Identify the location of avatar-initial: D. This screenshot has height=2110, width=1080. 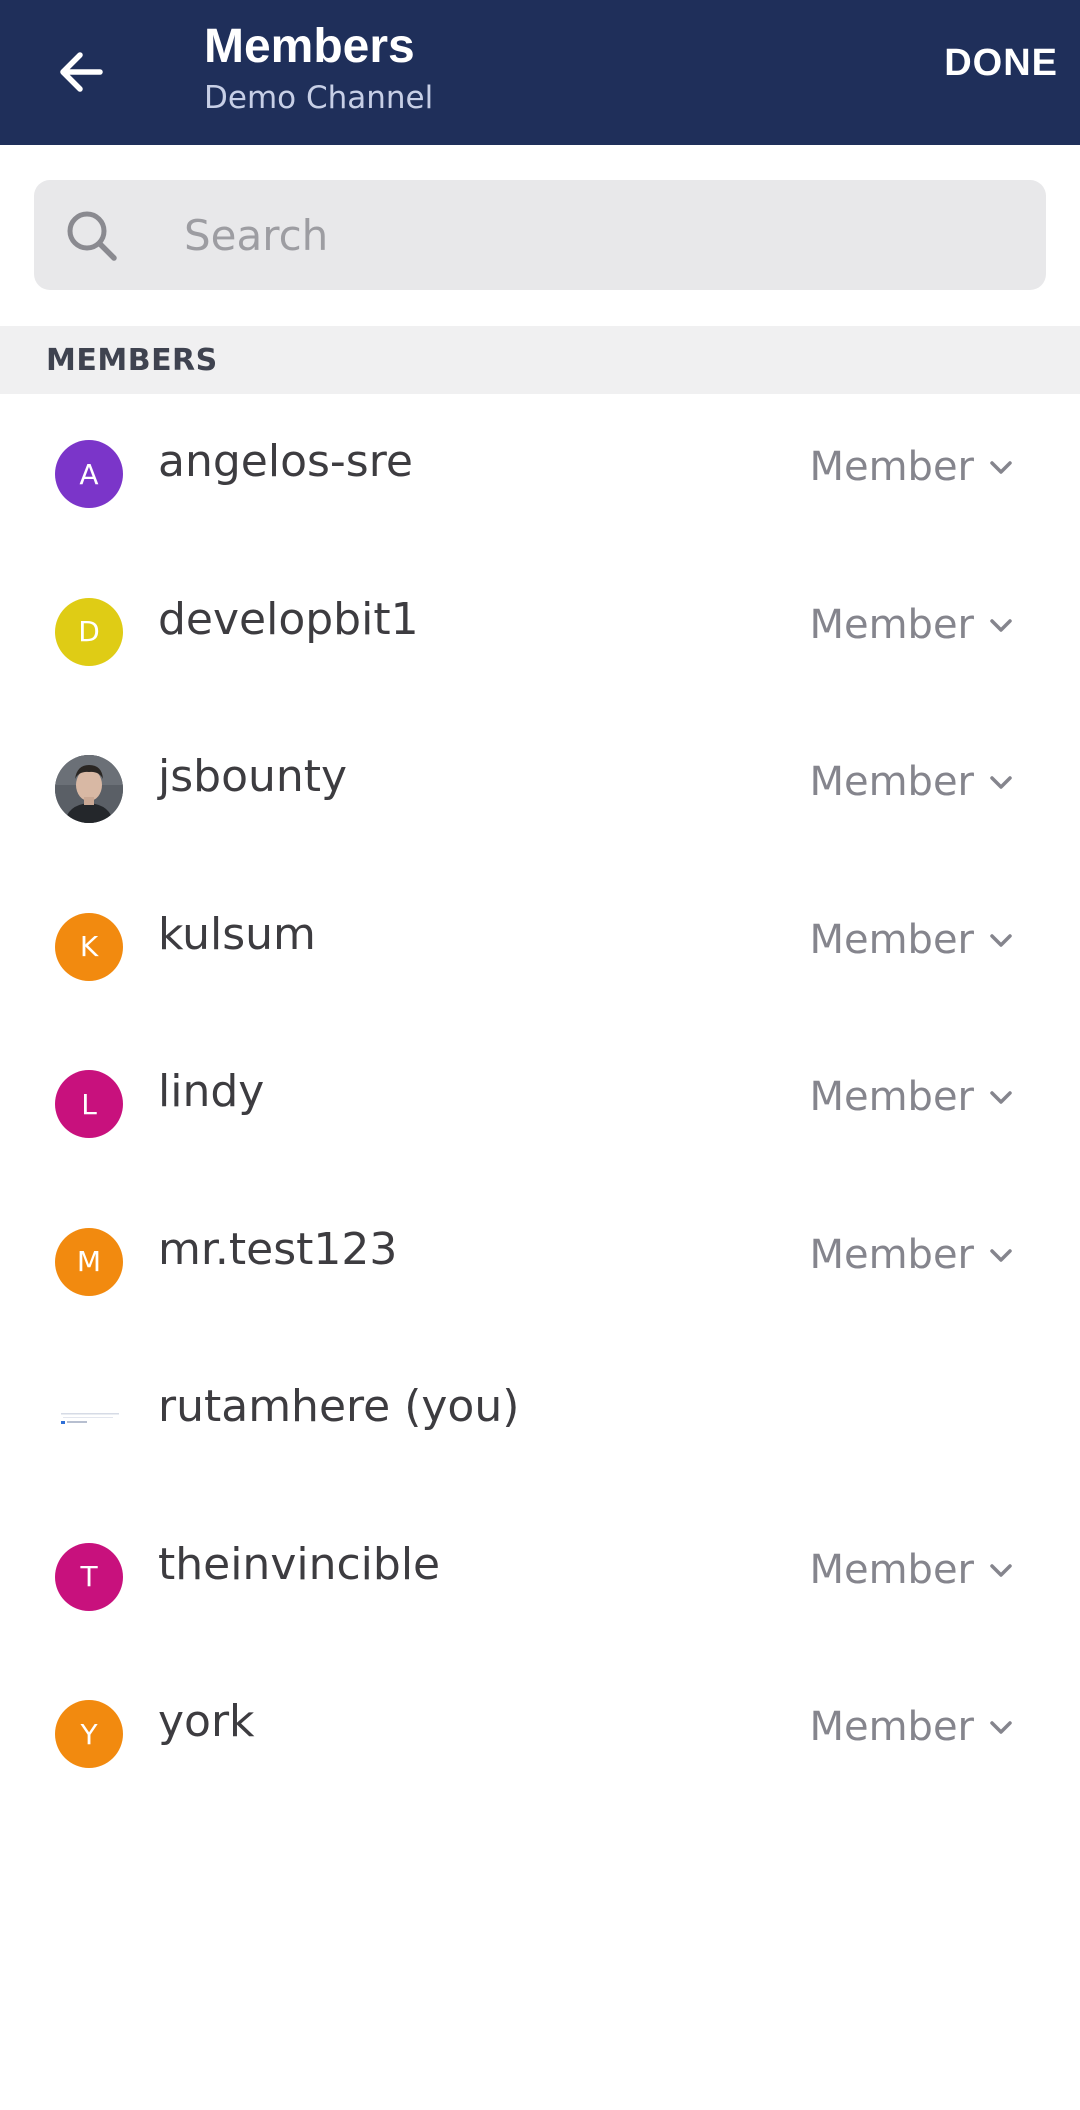
(89, 631).